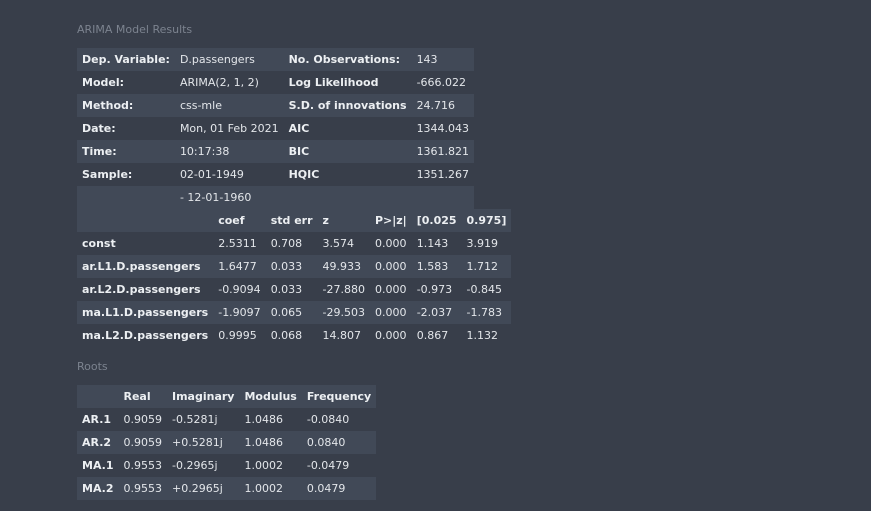 This screenshot has height=511, width=871. What do you see at coordinates (195, 465) in the screenshot?
I see `root-imaginary: -0.2965j` at bounding box center [195, 465].